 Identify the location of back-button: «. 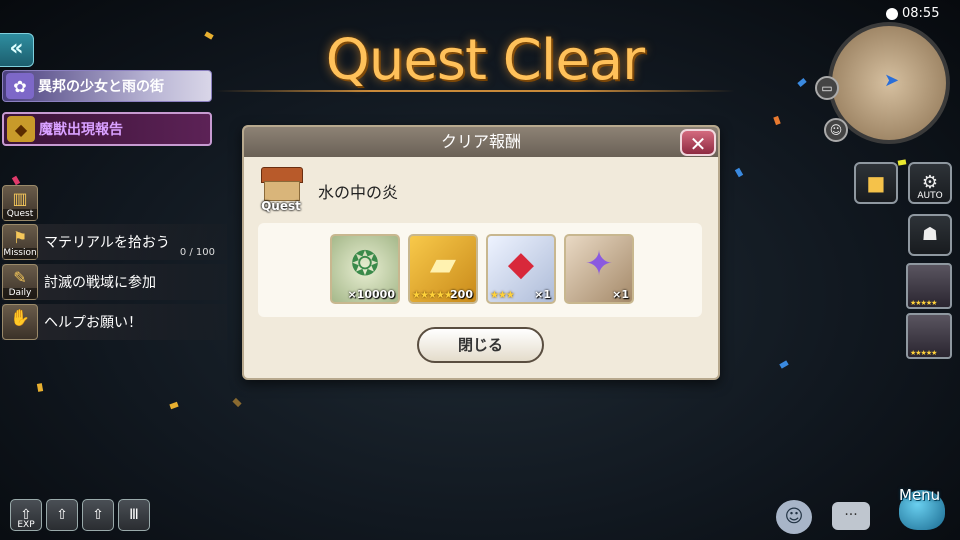
(17, 50).